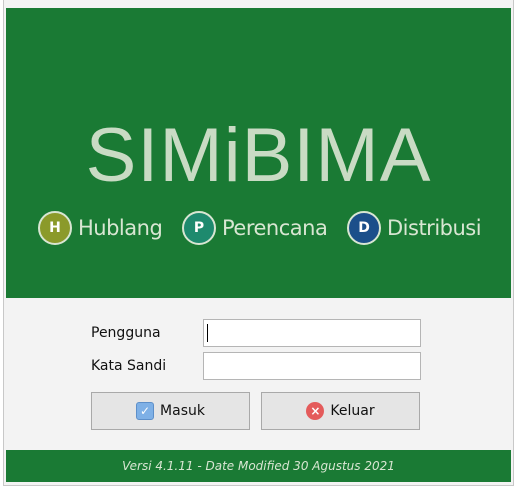 The width and height of the screenshot is (519, 490). I want to click on module-list: H Hublang P Perencana D Distribusi, so click(258, 230).